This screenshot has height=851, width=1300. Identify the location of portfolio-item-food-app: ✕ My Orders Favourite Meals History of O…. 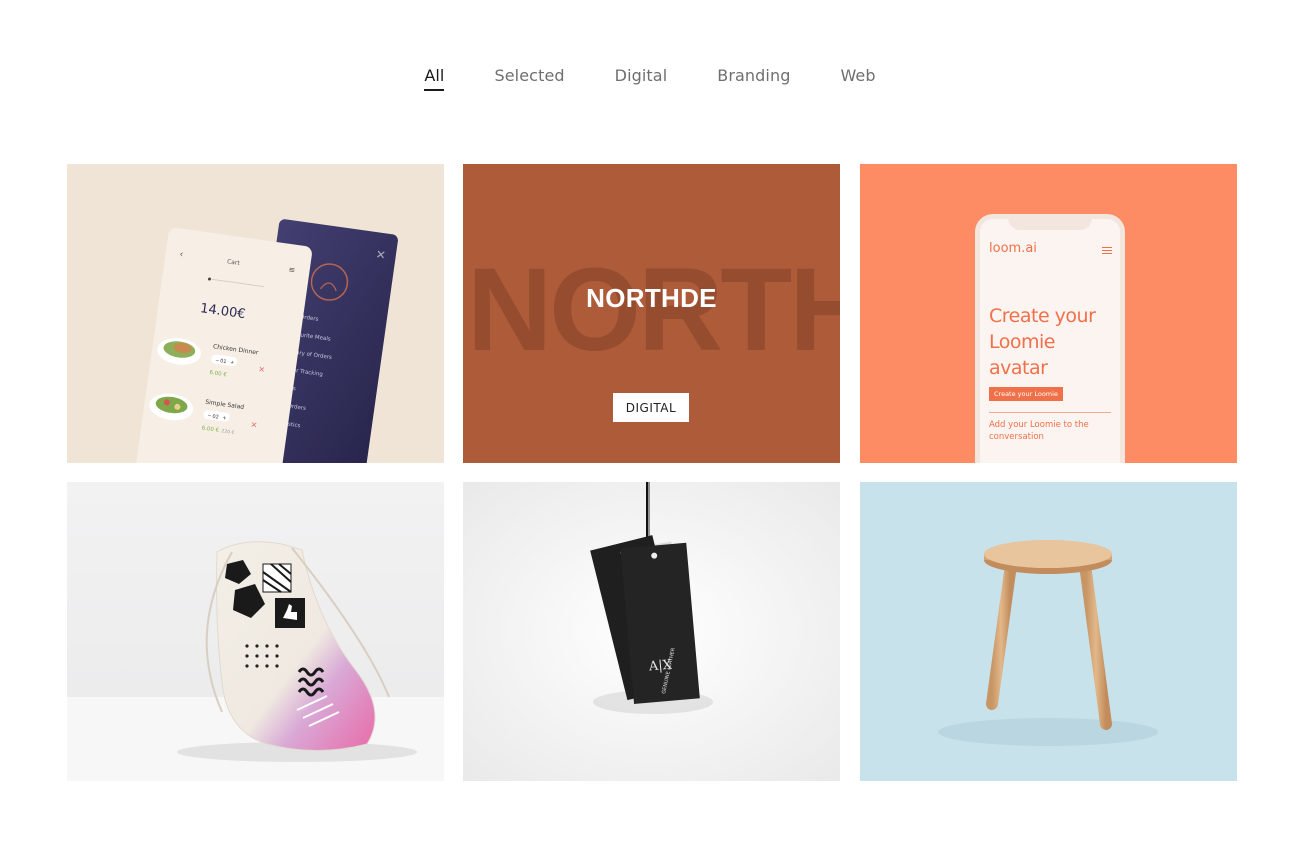
(255, 313).